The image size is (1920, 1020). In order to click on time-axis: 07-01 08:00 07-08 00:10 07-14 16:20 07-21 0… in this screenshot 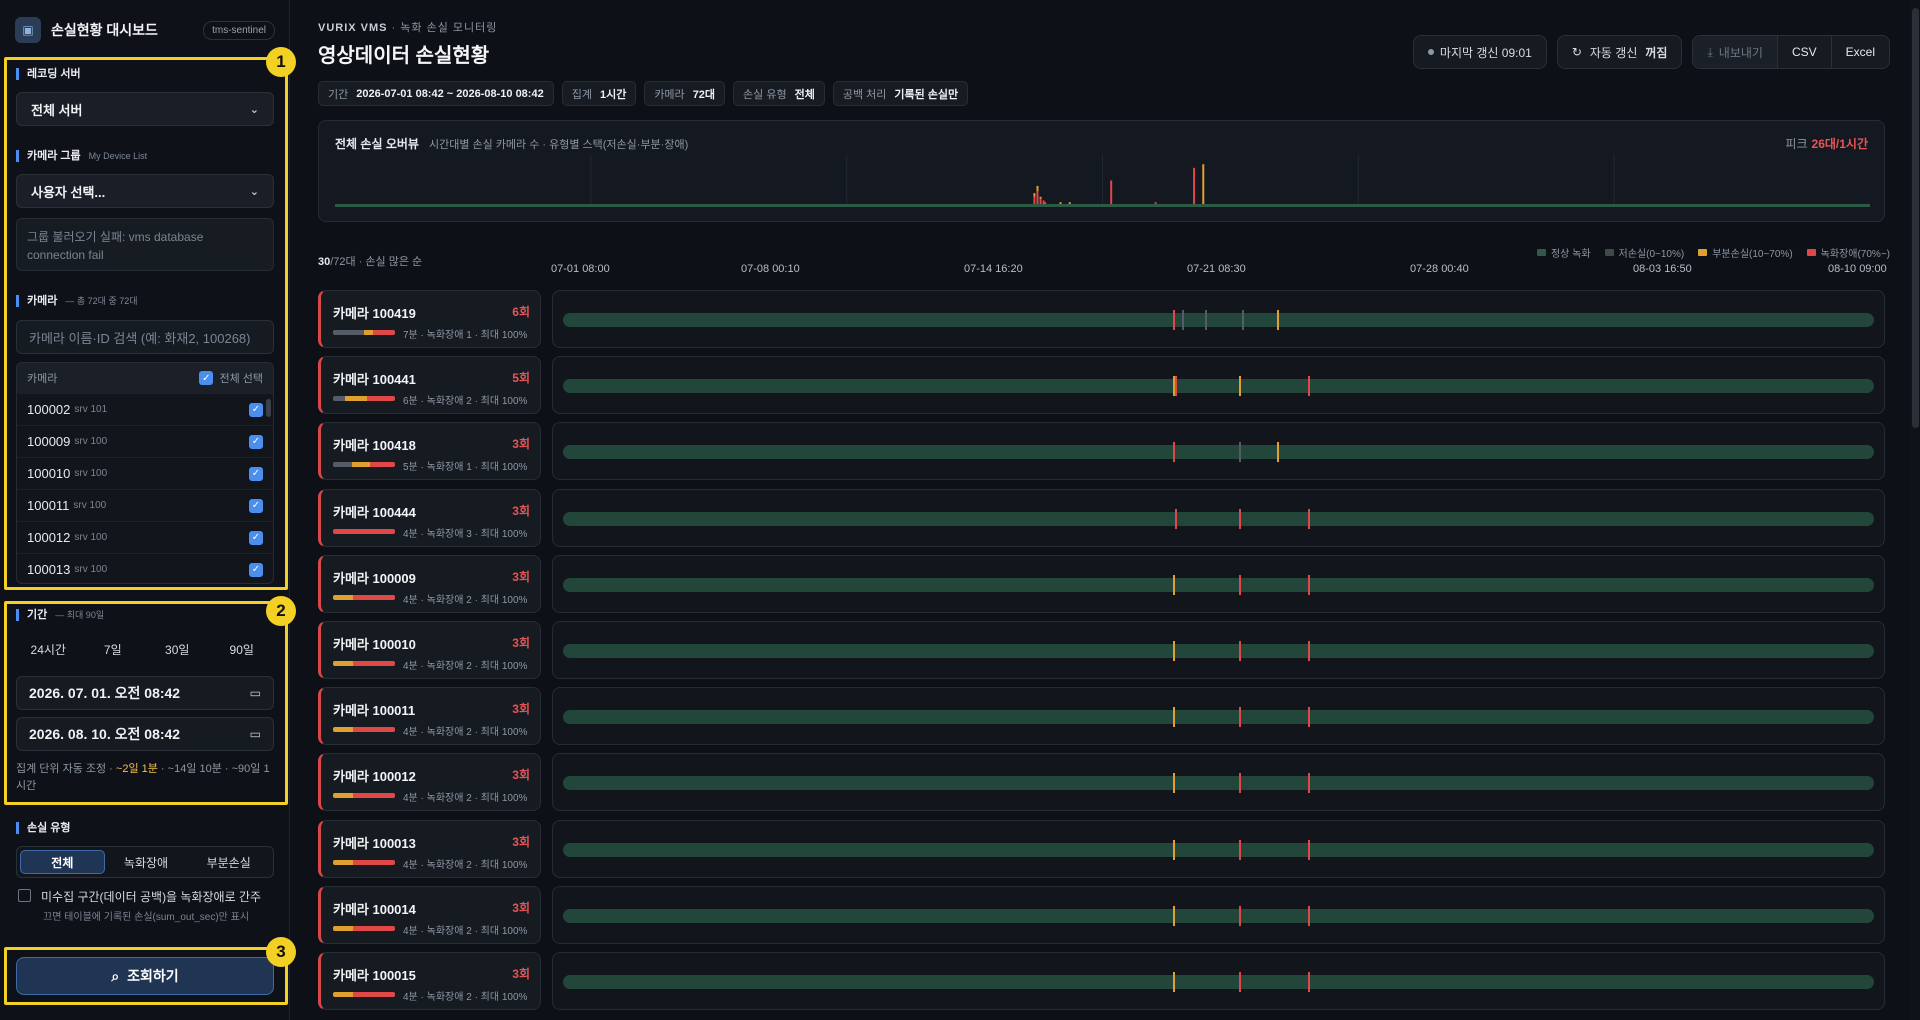, I will do `click(1220, 270)`.